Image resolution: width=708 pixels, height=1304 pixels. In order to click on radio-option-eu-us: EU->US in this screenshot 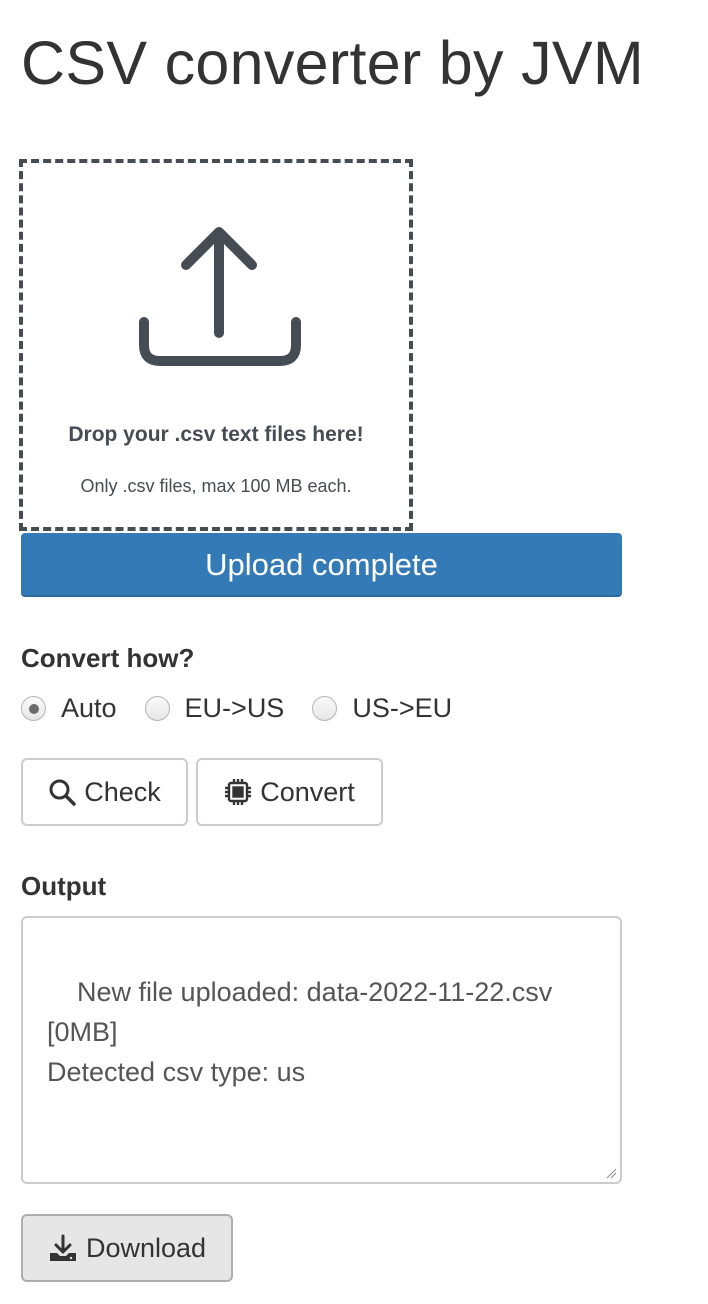, I will do `click(214, 708)`.